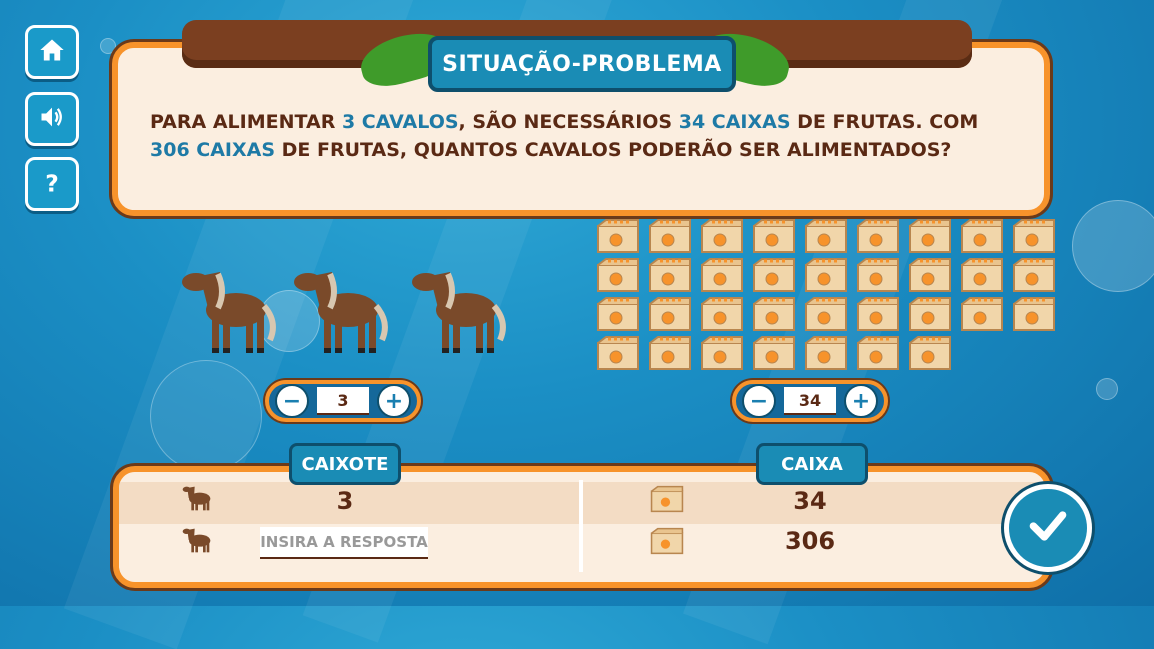  I want to click on box-stepper: − 34 +, so click(810, 401).